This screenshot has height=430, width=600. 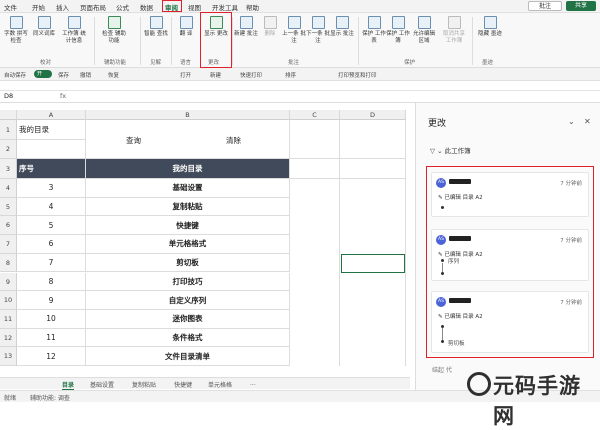 I want to click on cell-a7: 6, so click(x=51, y=244).